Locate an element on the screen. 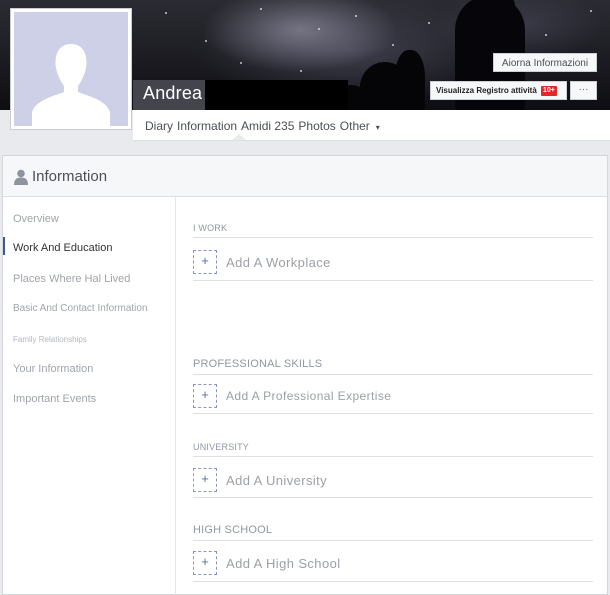  profile-name: Andrea is located at coordinates (172, 93).